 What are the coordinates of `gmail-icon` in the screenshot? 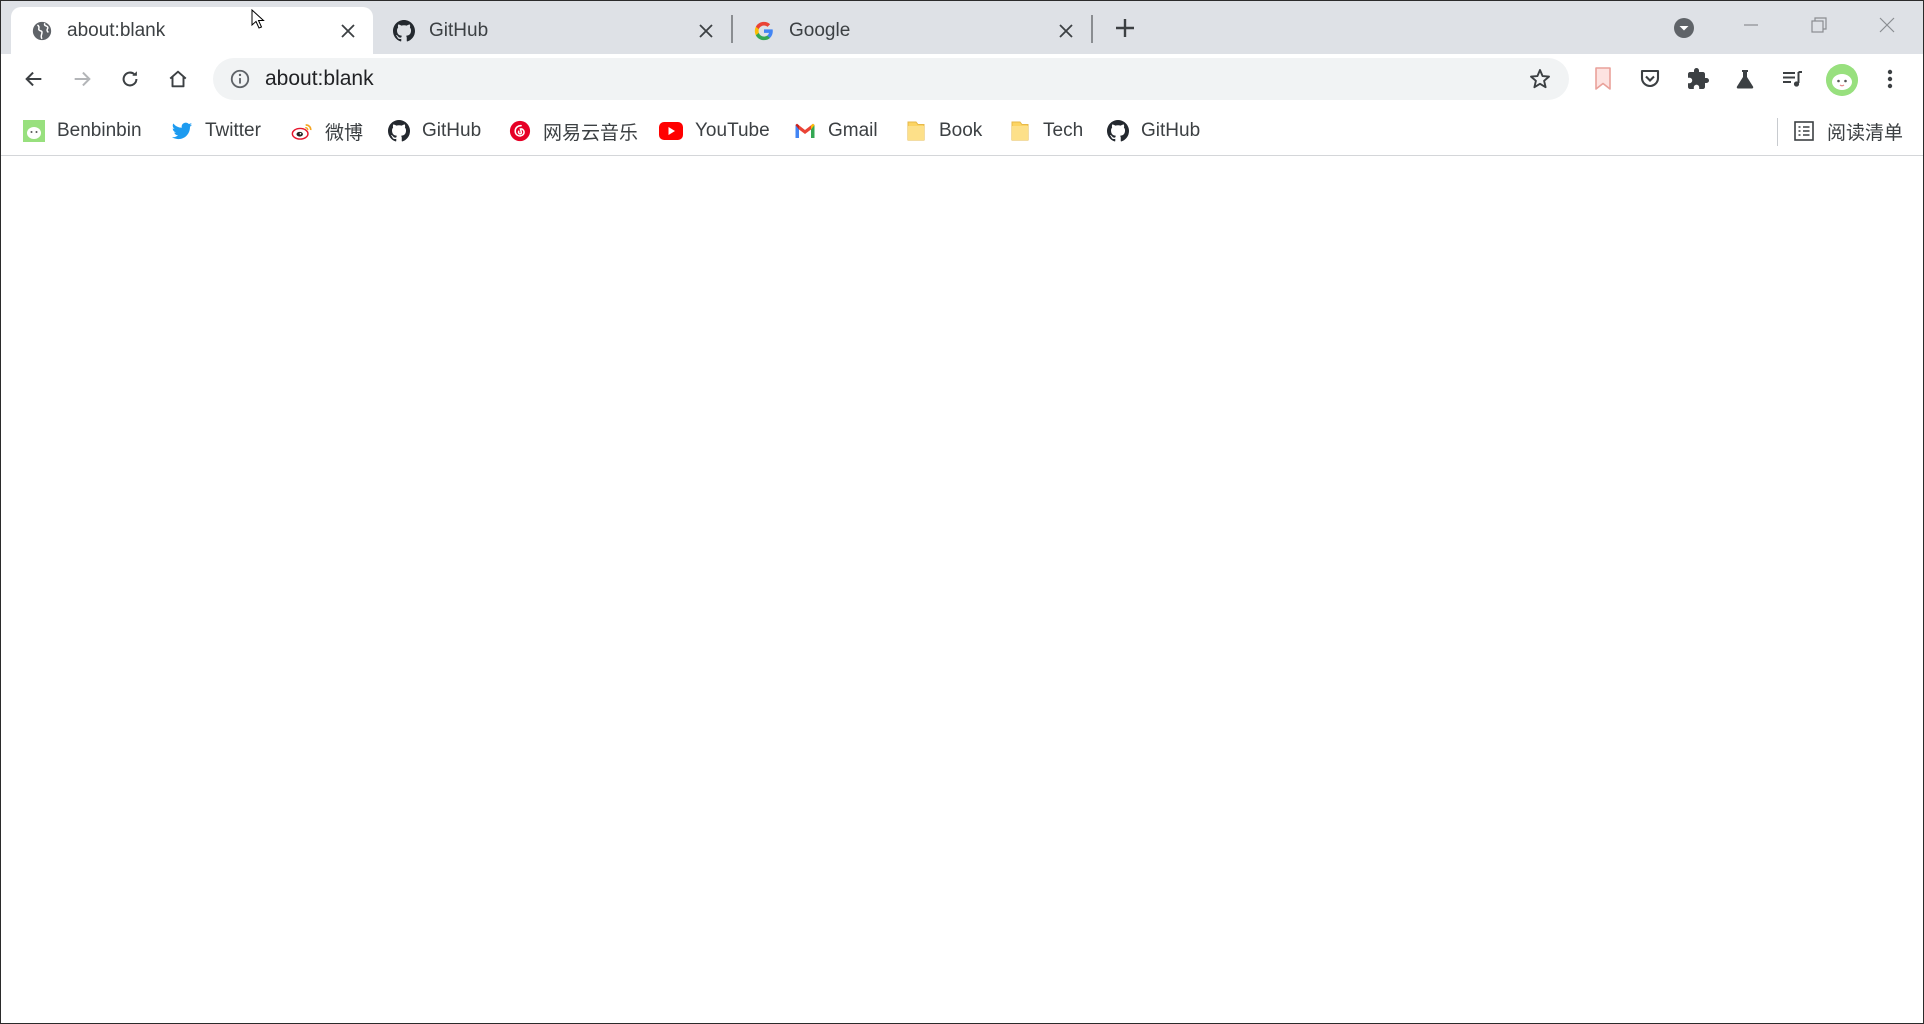 It's located at (805, 131).